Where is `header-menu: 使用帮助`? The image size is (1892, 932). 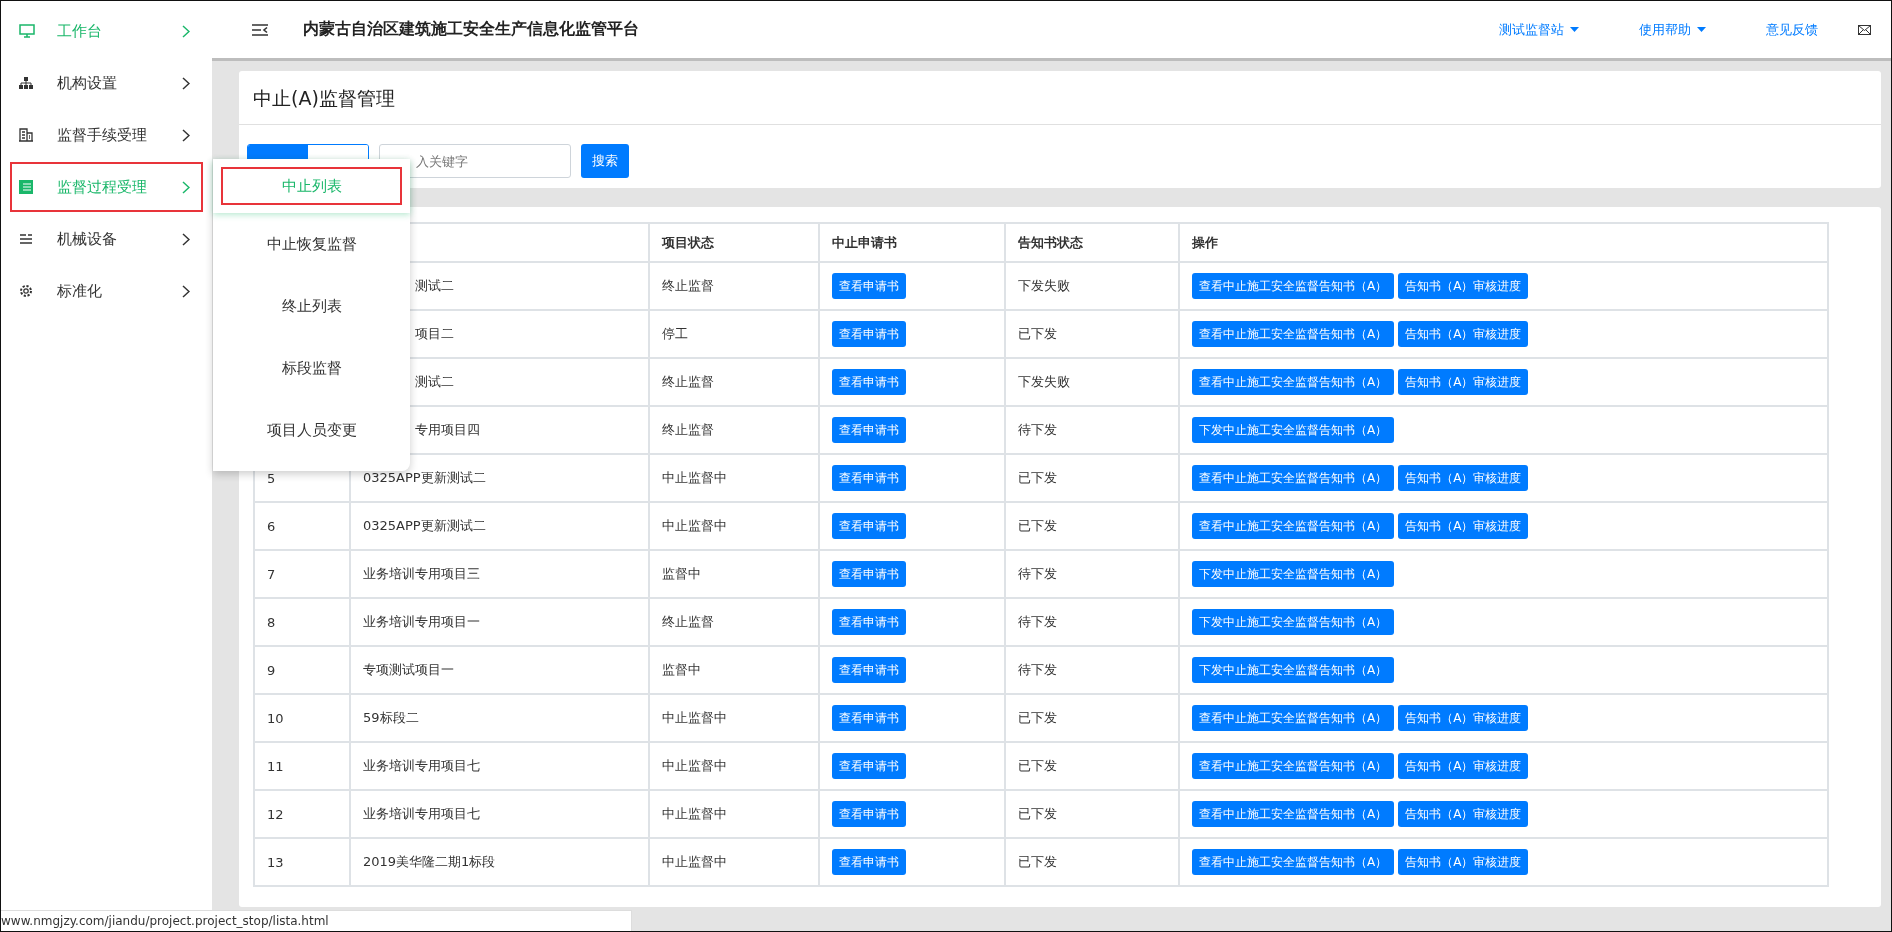
header-menu: 使用帮助 is located at coordinates (1672, 29).